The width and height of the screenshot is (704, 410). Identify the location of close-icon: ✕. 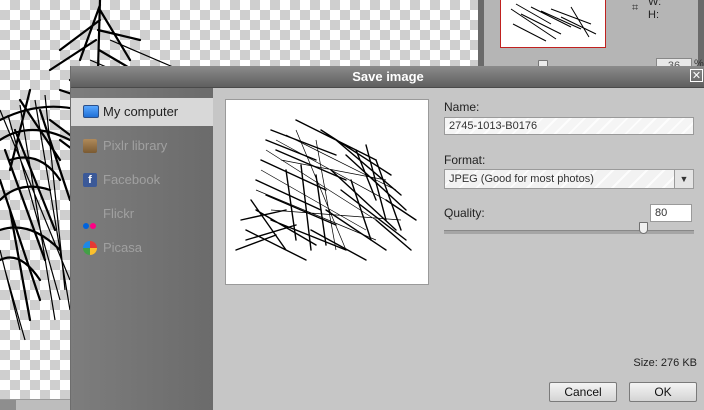
(696, 76).